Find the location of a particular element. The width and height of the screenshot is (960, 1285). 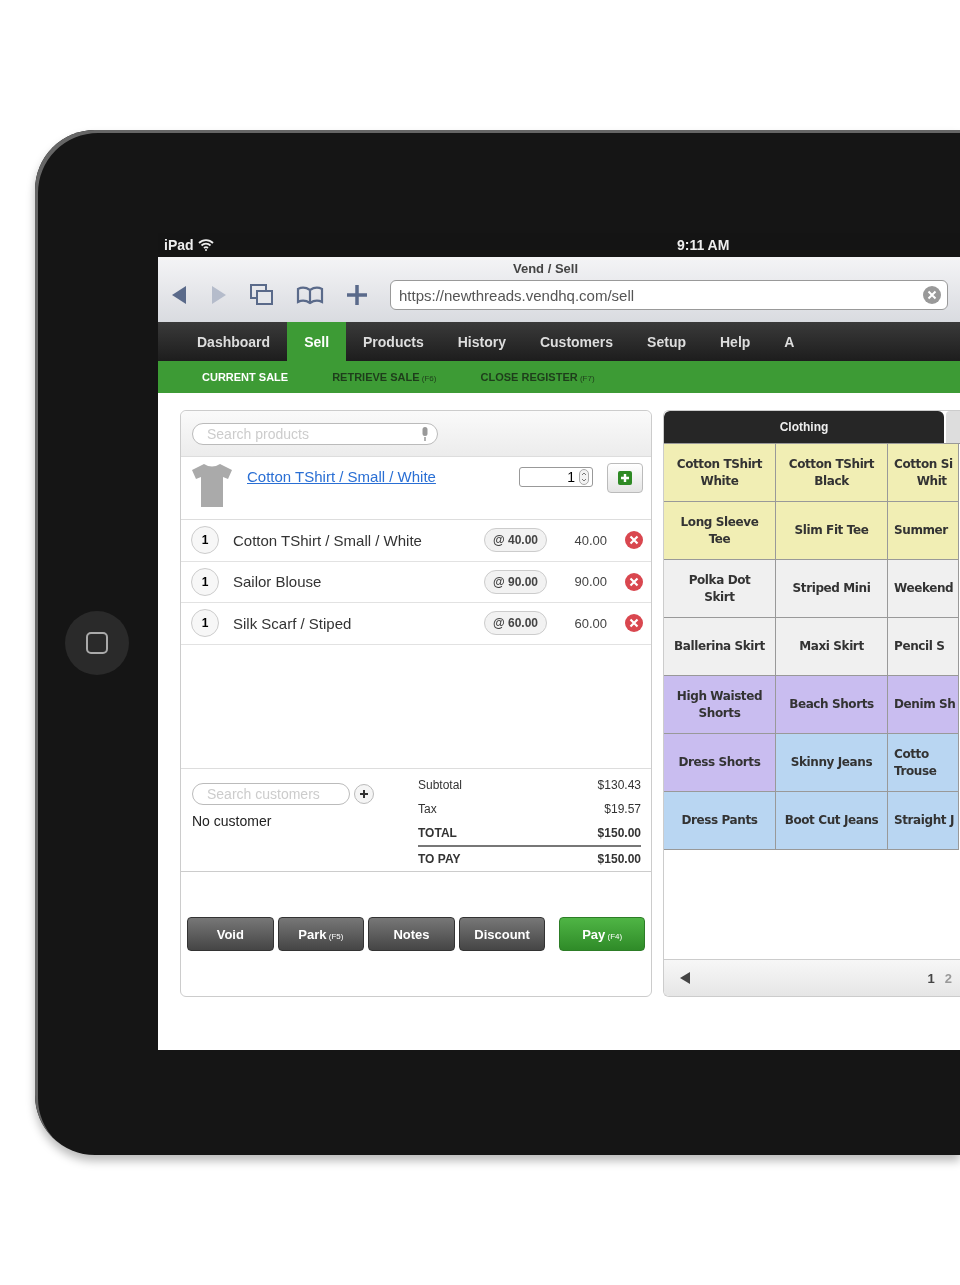

price-button: @ 40.00 is located at coordinates (515, 540).